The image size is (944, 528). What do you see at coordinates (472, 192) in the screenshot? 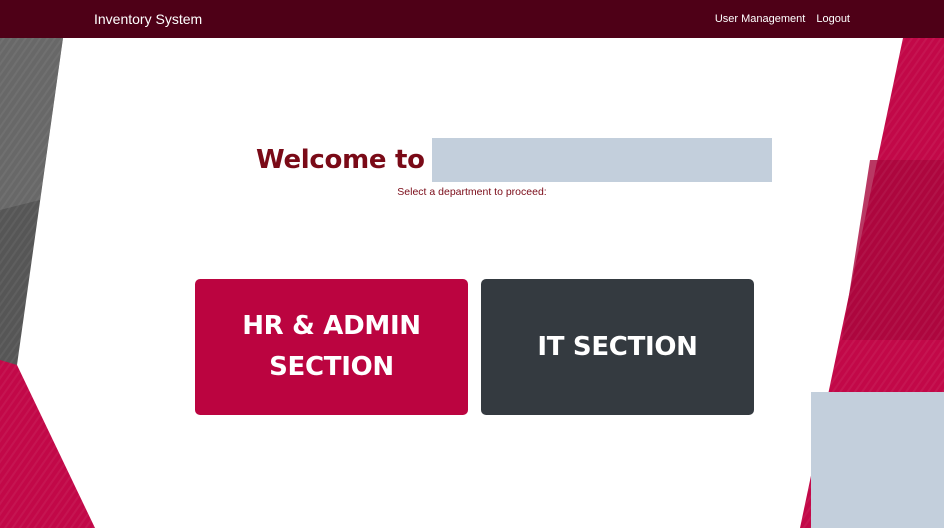
I see `welcome-subtitle: Select a department to proceed:` at bounding box center [472, 192].